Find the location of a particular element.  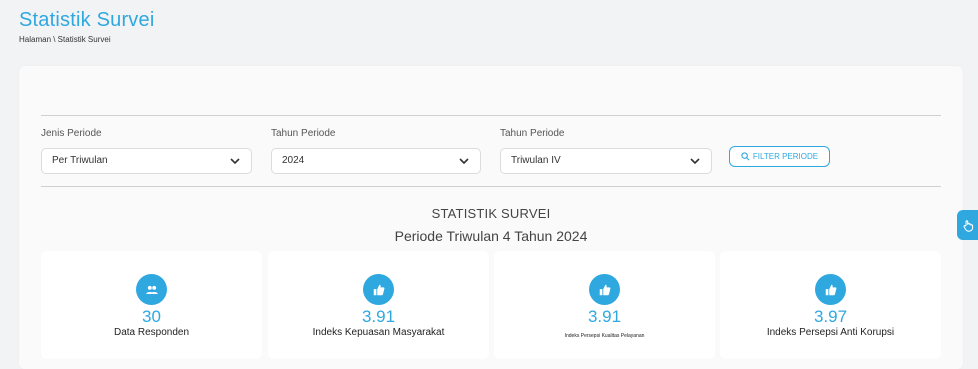

tile-indeks-anti-korupsi: 3.97 Indeks Persepsi Anti Korupsi is located at coordinates (830, 305).